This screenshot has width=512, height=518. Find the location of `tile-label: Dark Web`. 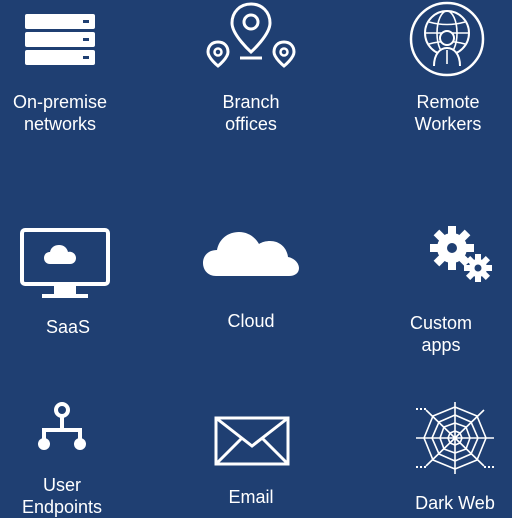

tile-label: Dark Web is located at coordinates (448, 503).